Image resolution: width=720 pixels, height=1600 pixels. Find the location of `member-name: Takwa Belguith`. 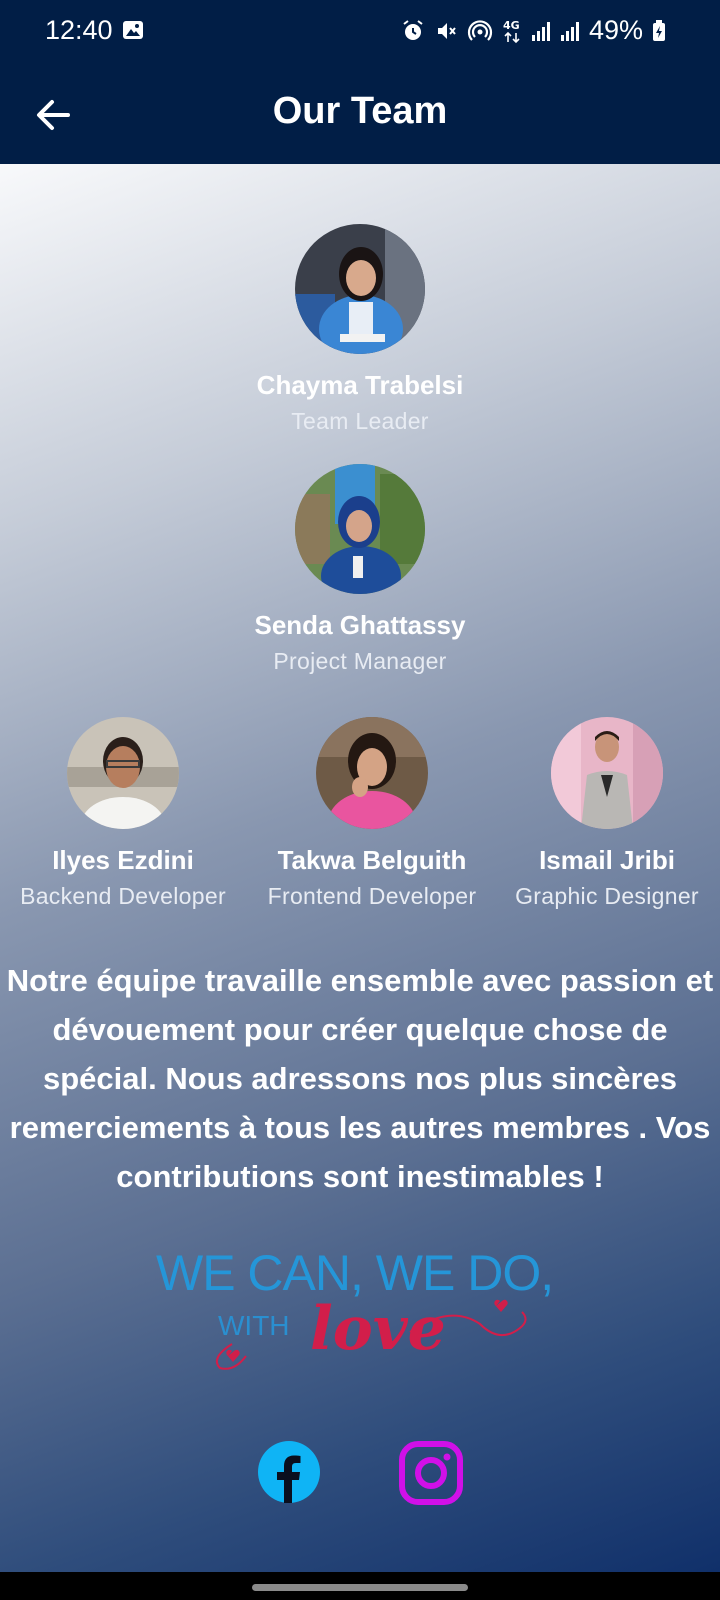

member-name: Takwa Belguith is located at coordinates (372, 860).